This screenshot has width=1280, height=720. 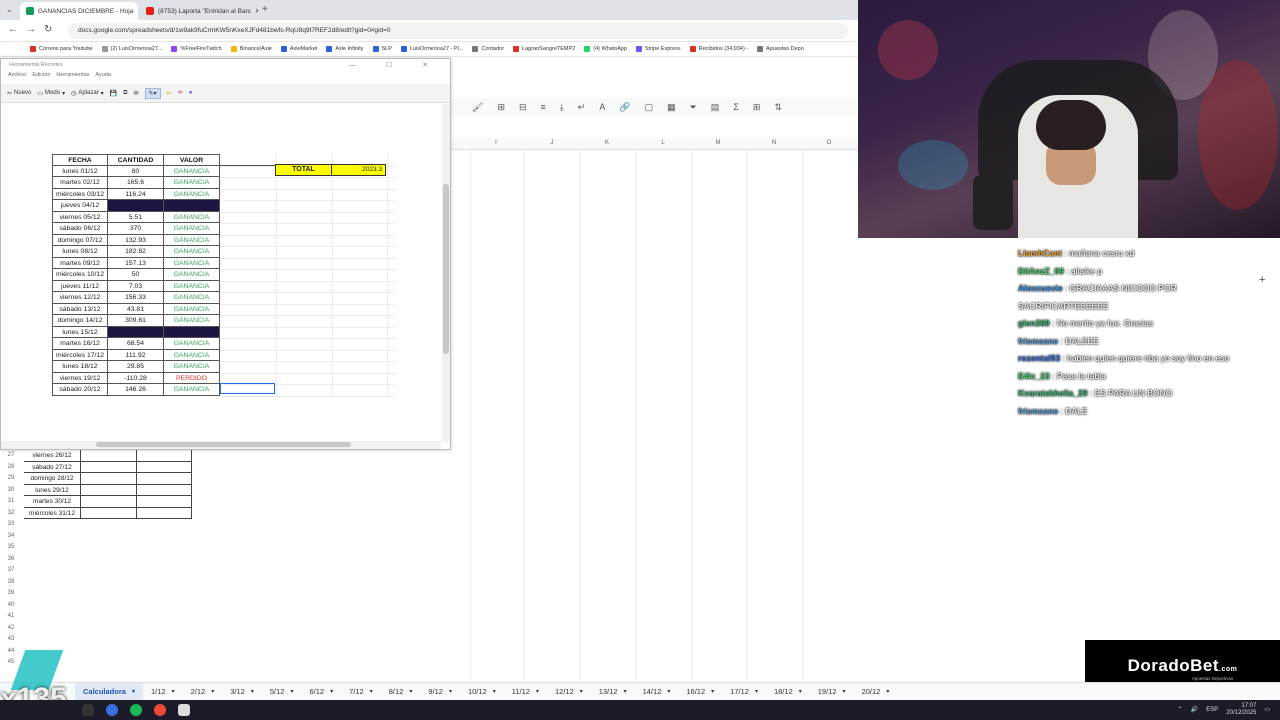 I want to click on merge-icon: ⊟, so click(x=523, y=107).